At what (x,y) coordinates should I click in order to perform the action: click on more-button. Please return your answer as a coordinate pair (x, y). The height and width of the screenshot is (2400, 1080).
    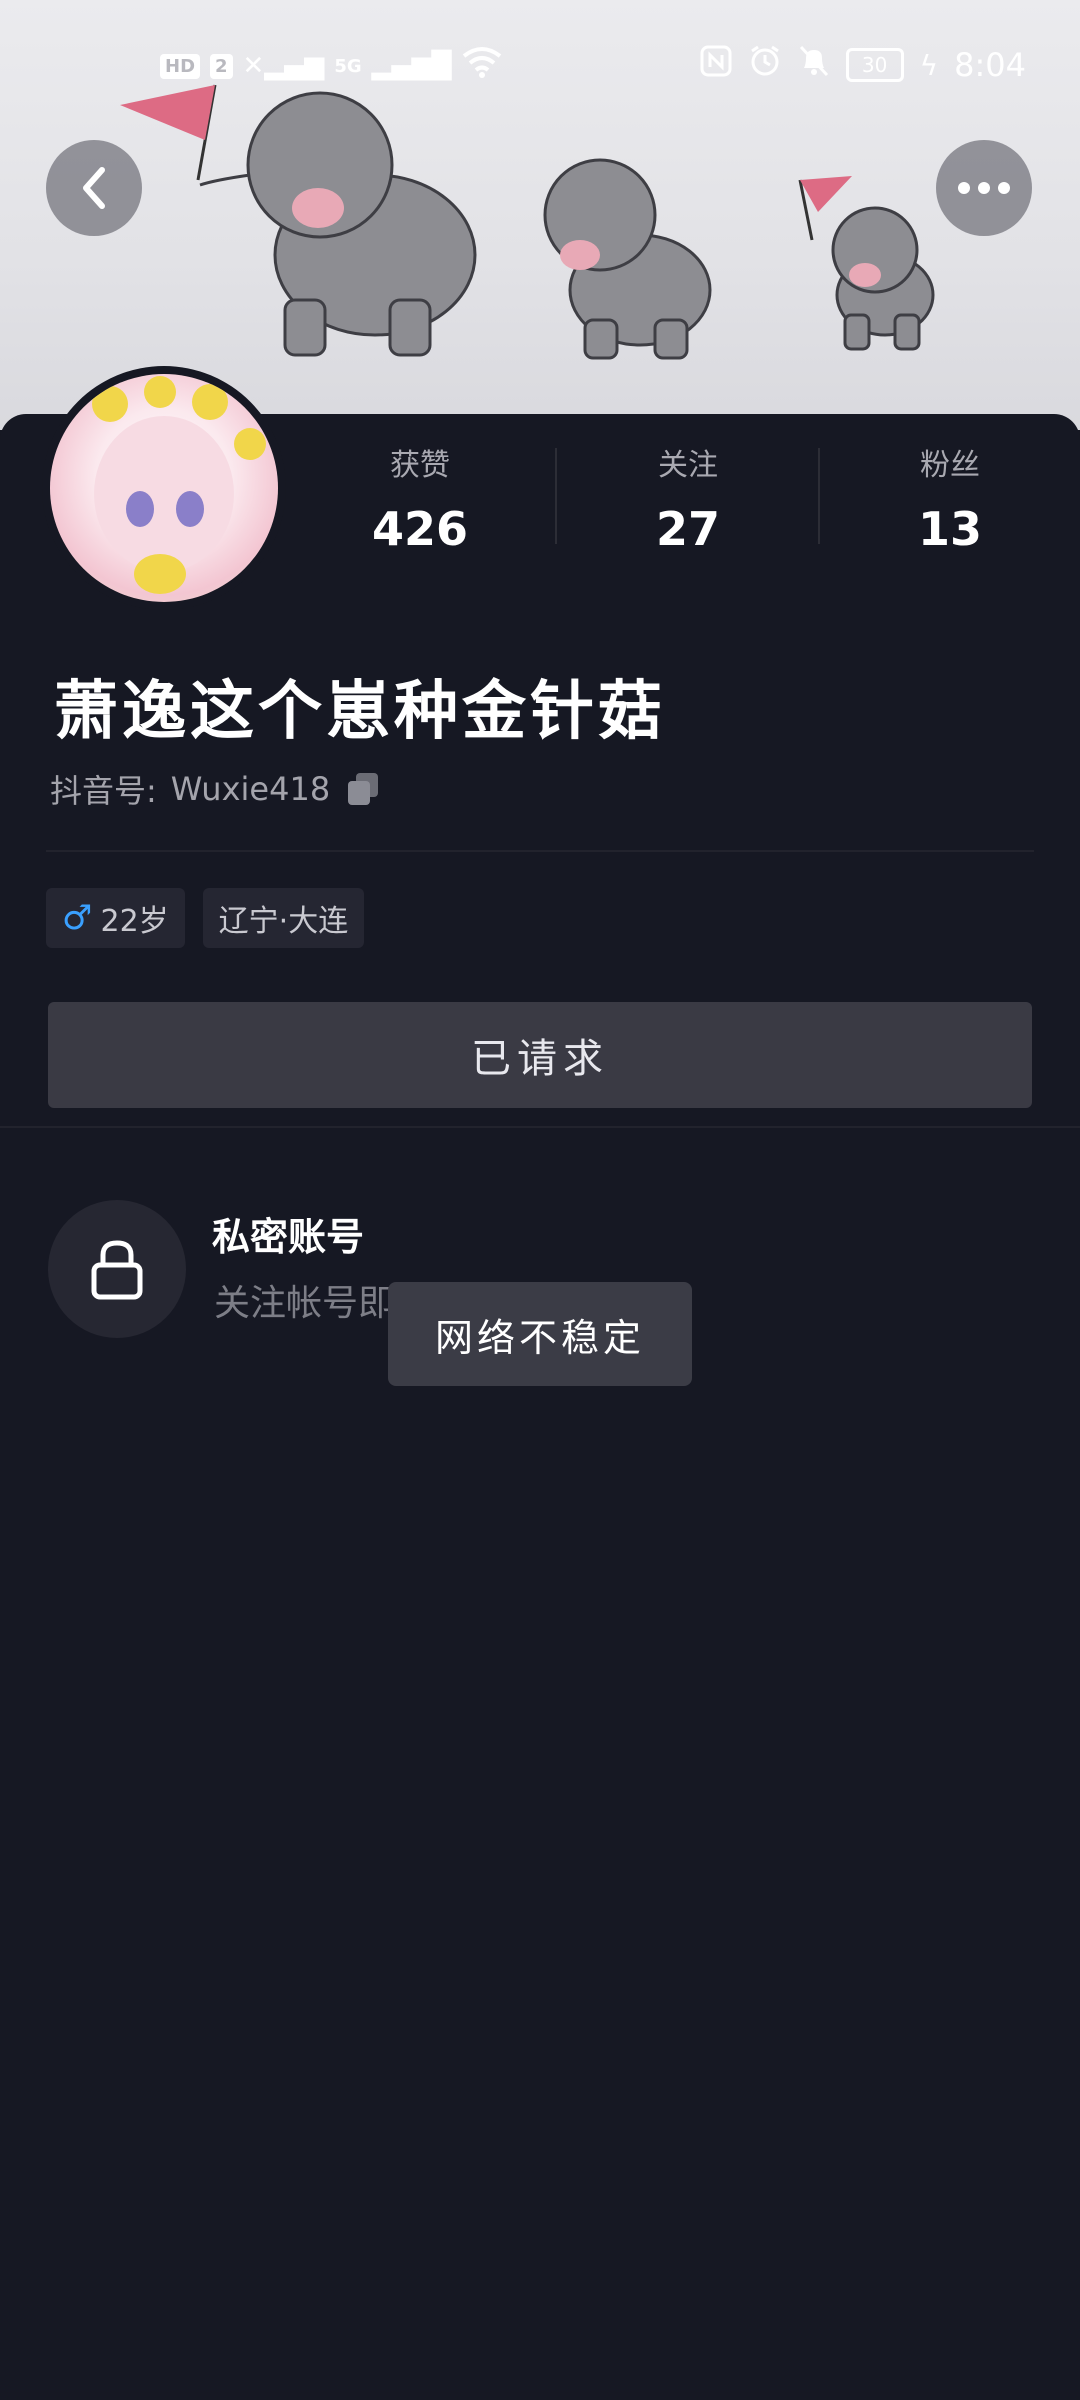
    Looking at the image, I should click on (984, 188).